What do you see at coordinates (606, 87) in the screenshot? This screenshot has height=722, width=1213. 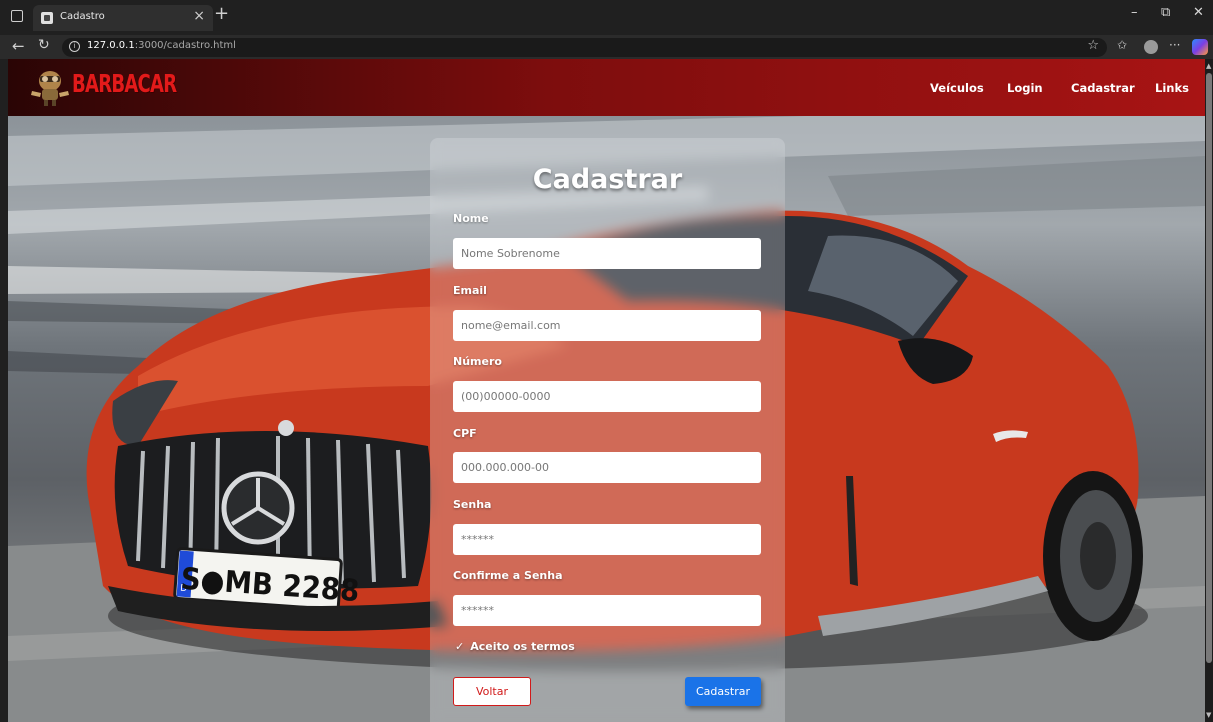 I see `site-navbar: BARBACAR Veículos Login Cadastrar Links` at bounding box center [606, 87].